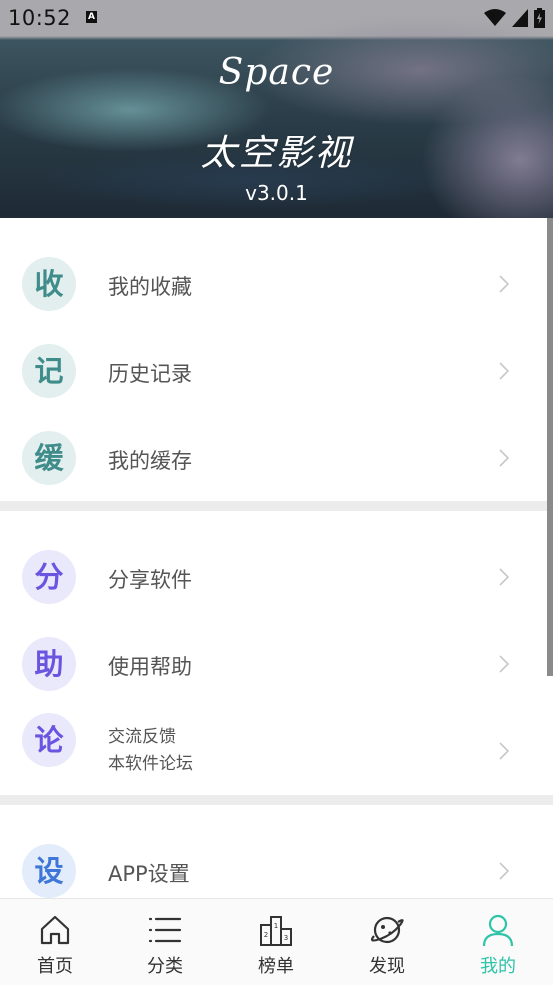  What do you see at coordinates (498, 930) in the screenshot?
I see `user-icon` at bounding box center [498, 930].